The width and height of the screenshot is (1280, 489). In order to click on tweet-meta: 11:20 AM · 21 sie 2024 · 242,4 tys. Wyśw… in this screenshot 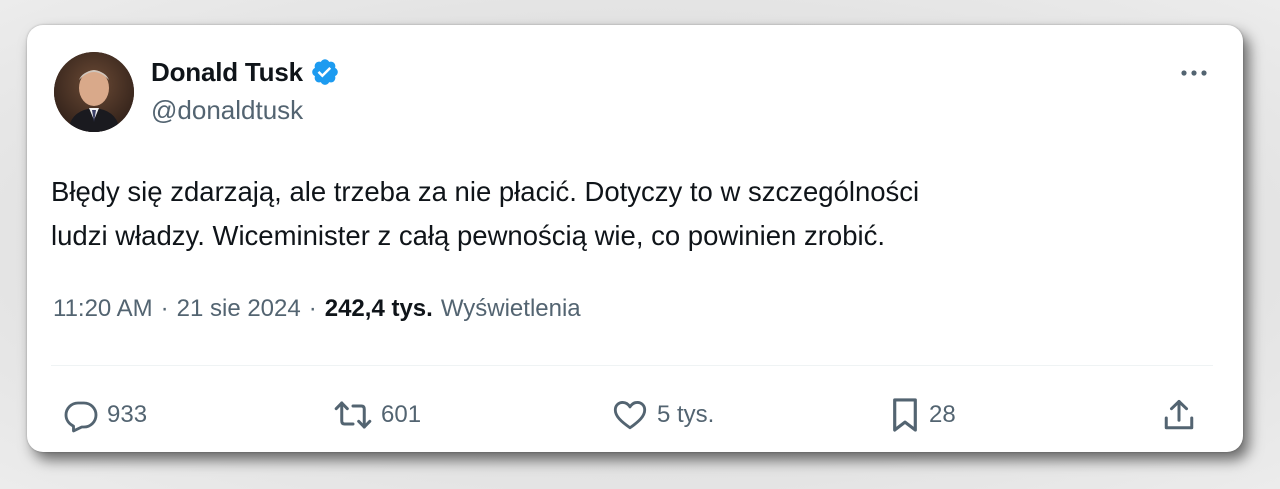, I will do `click(317, 309)`.